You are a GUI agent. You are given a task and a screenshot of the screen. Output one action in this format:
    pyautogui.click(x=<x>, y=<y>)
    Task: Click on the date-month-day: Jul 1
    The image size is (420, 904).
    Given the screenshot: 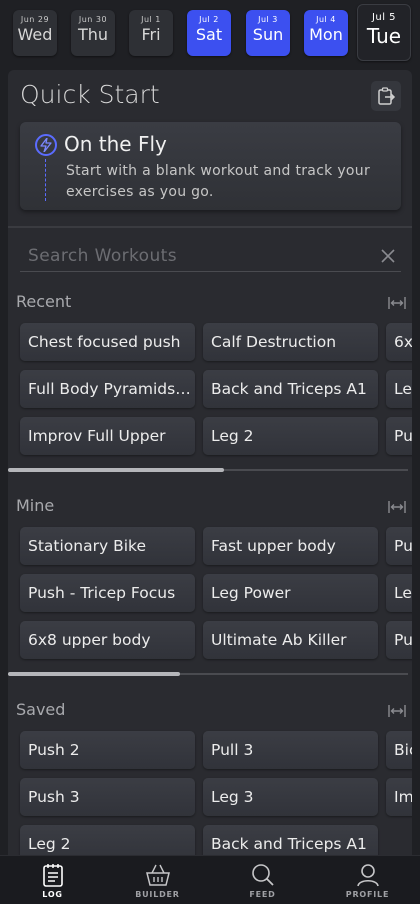 What is the action you would take?
    pyautogui.click(x=151, y=19)
    